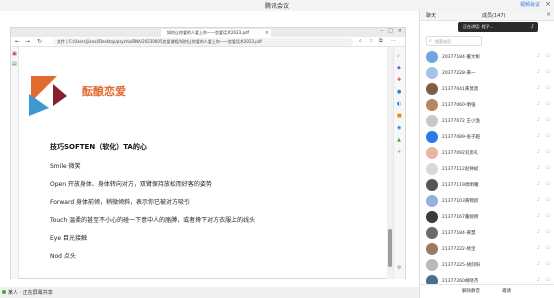 Image resolution: width=554 pixels, height=298 pixels. Describe the element at coordinates (17, 41) in the screenshot. I see `back-icon: ←` at that location.